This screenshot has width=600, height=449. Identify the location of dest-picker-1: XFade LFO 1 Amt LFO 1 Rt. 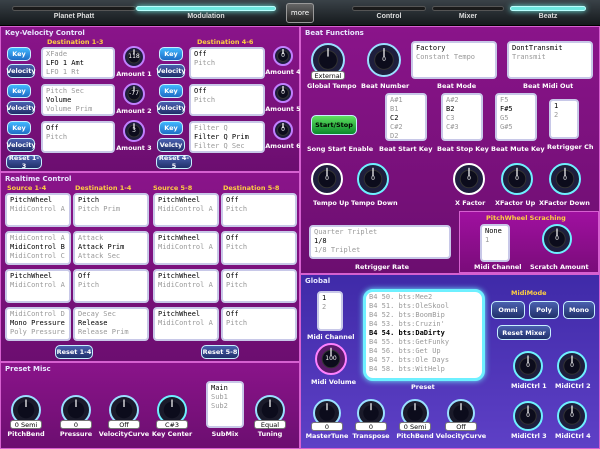
(78, 63).